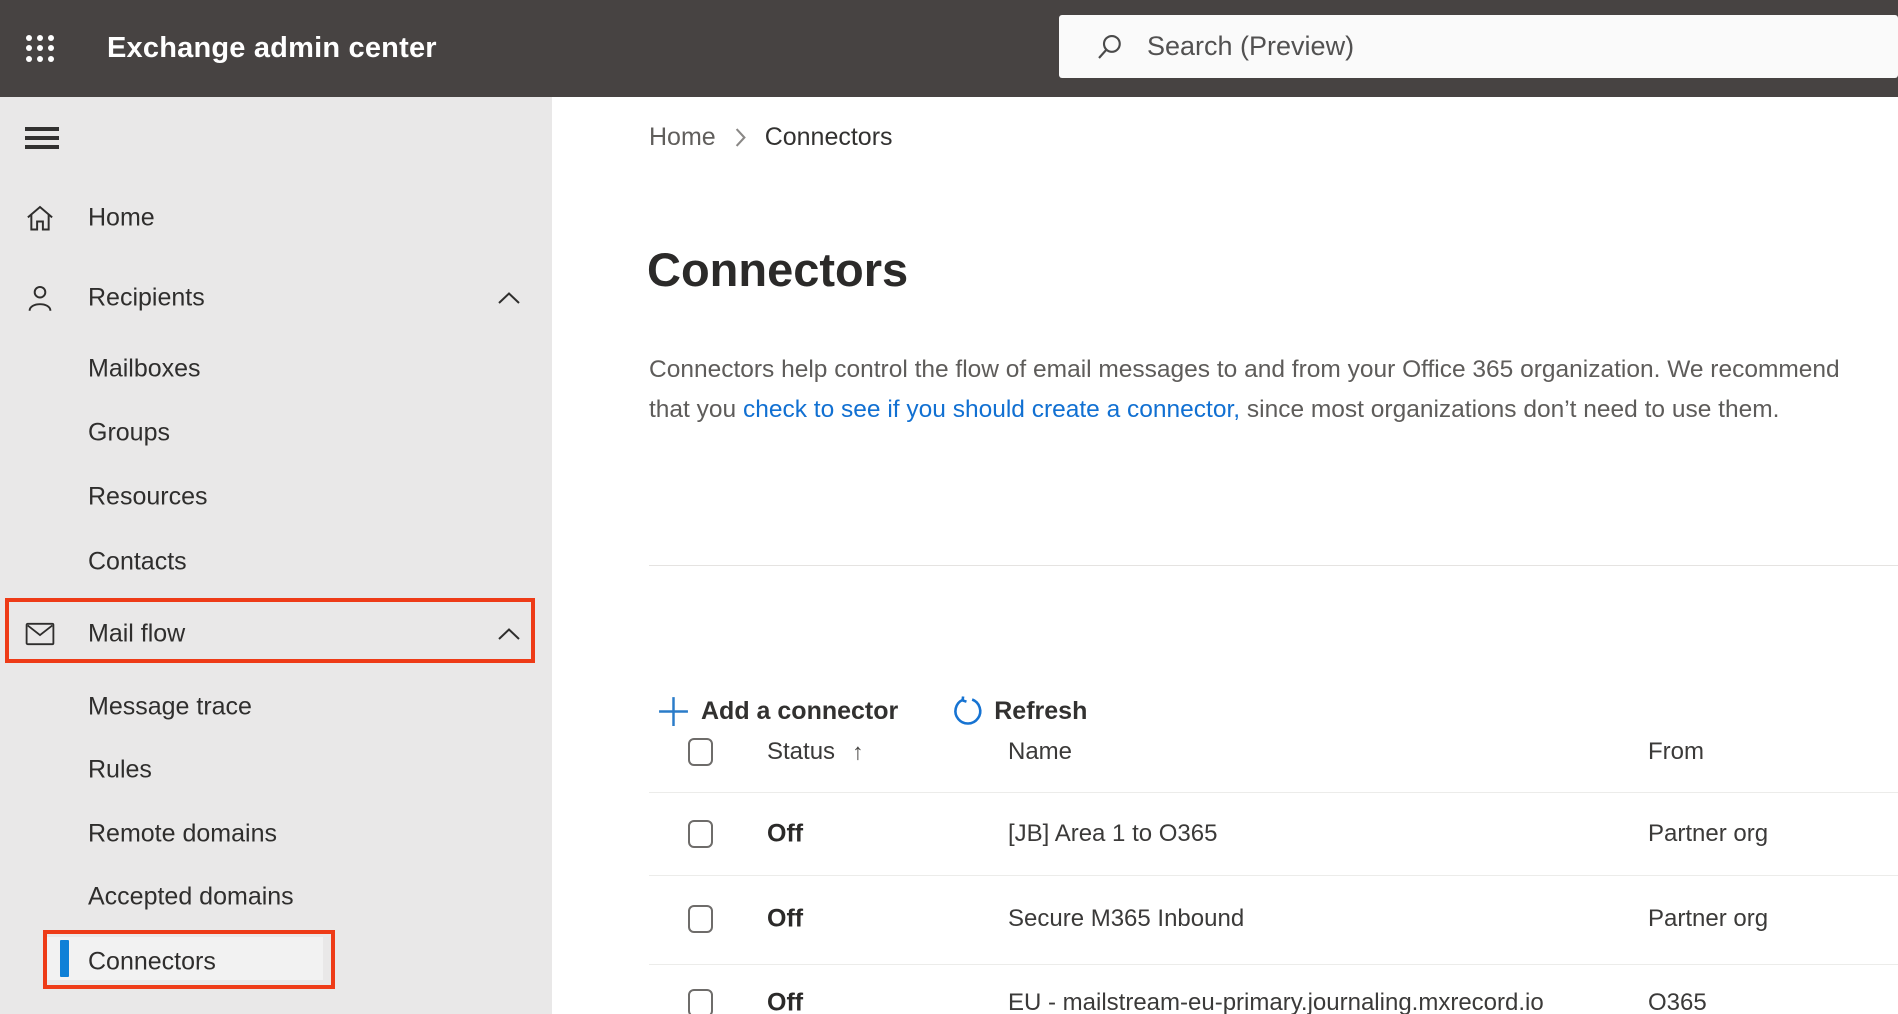 This screenshot has width=1898, height=1014. Describe the element at coordinates (40, 298) in the screenshot. I see `person-icon` at that location.